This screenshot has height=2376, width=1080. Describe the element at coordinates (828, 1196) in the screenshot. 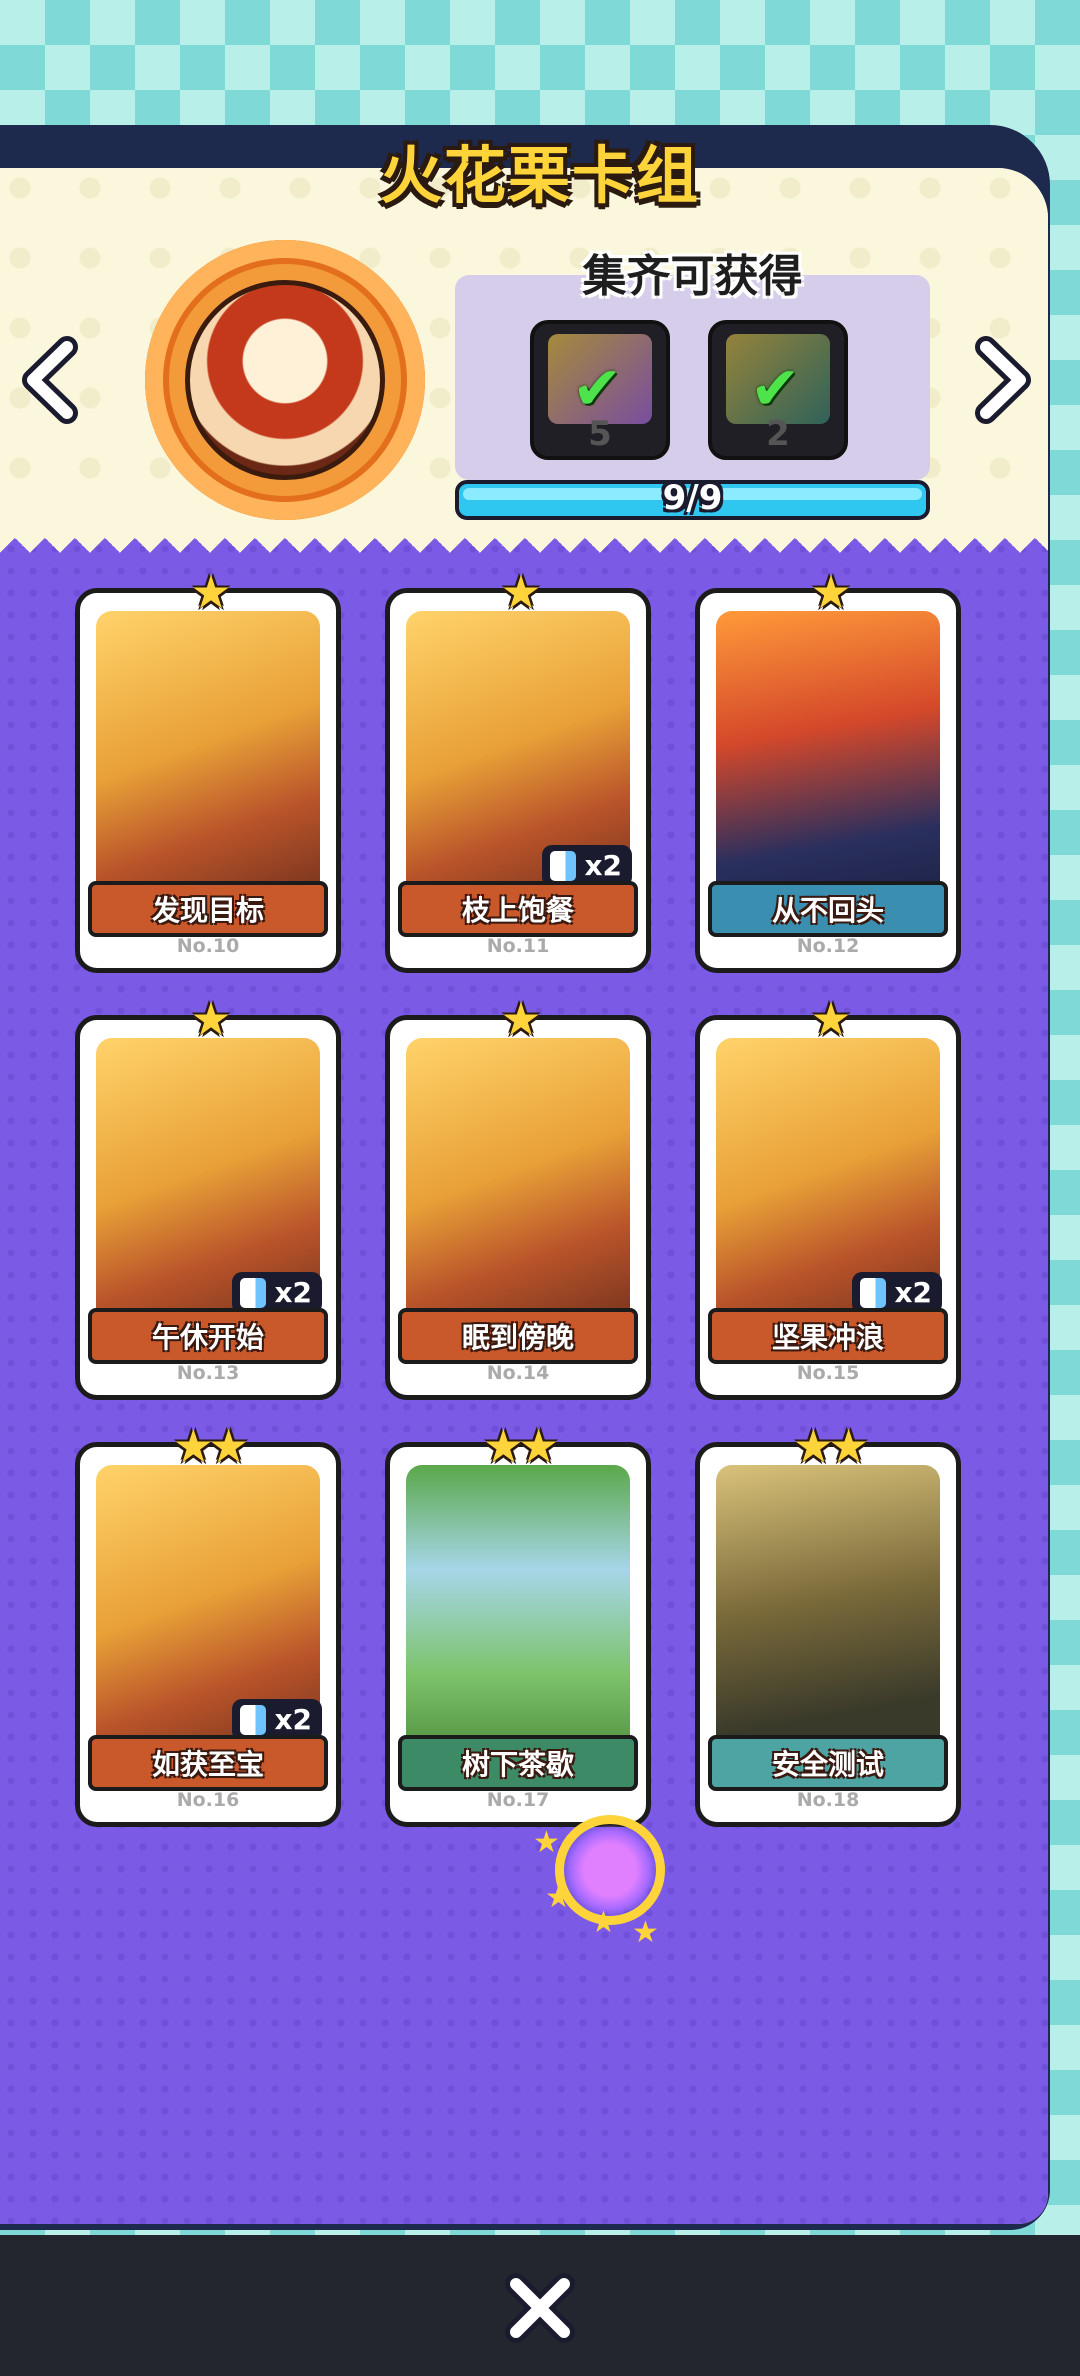

I see `collection-card: ★ x2 坚果冲浪 No.15` at that location.